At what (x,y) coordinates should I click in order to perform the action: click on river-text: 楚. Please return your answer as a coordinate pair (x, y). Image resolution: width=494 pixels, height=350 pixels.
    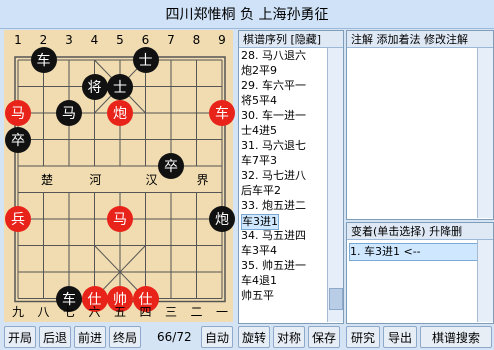
    Looking at the image, I should click on (46, 180).